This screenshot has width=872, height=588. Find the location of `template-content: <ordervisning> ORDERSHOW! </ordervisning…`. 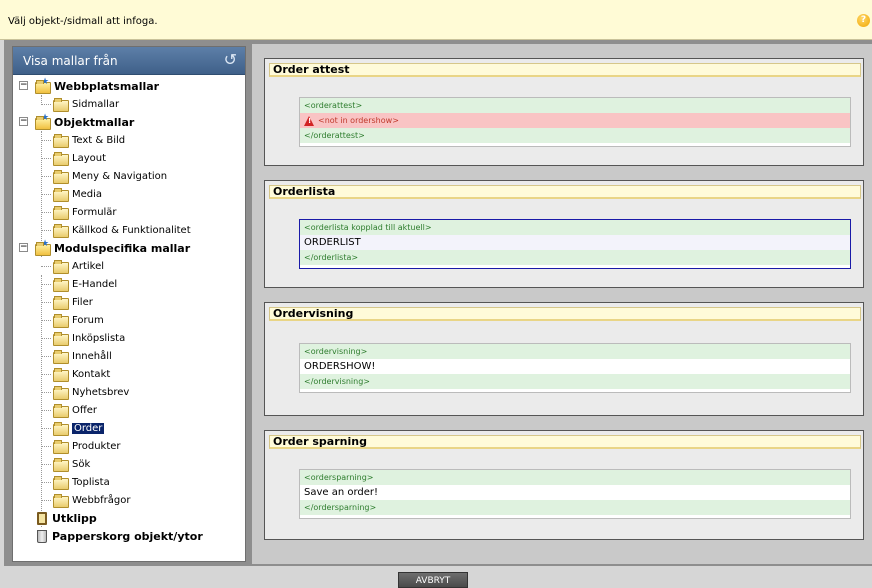

template-content: <ordervisning> ORDERSHOW! </ordervisning… is located at coordinates (575, 368).